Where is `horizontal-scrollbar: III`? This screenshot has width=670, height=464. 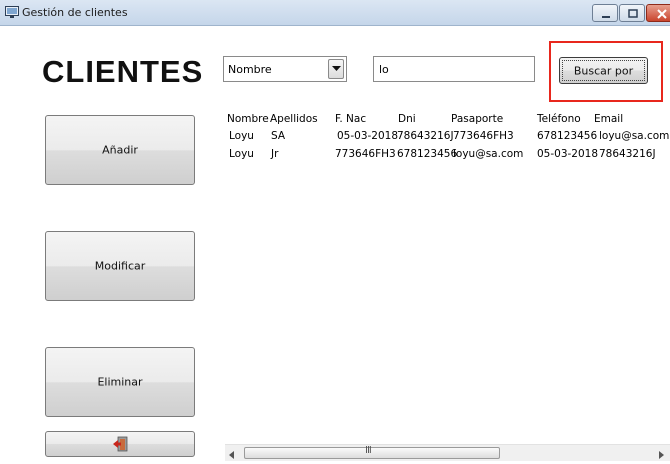 horizontal-scrollbar: III is located at coordinates (447, 452).